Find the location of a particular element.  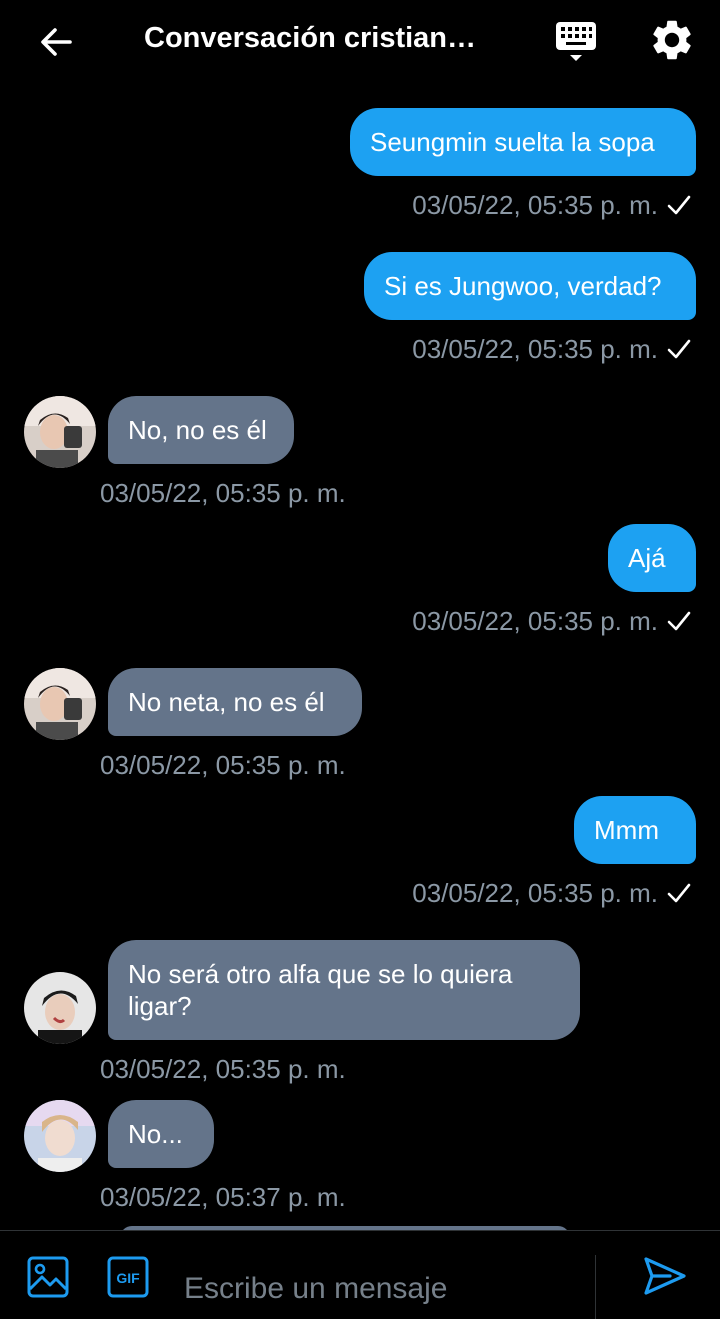

gif-icon: GIF is located at coordinates (128, 1277).